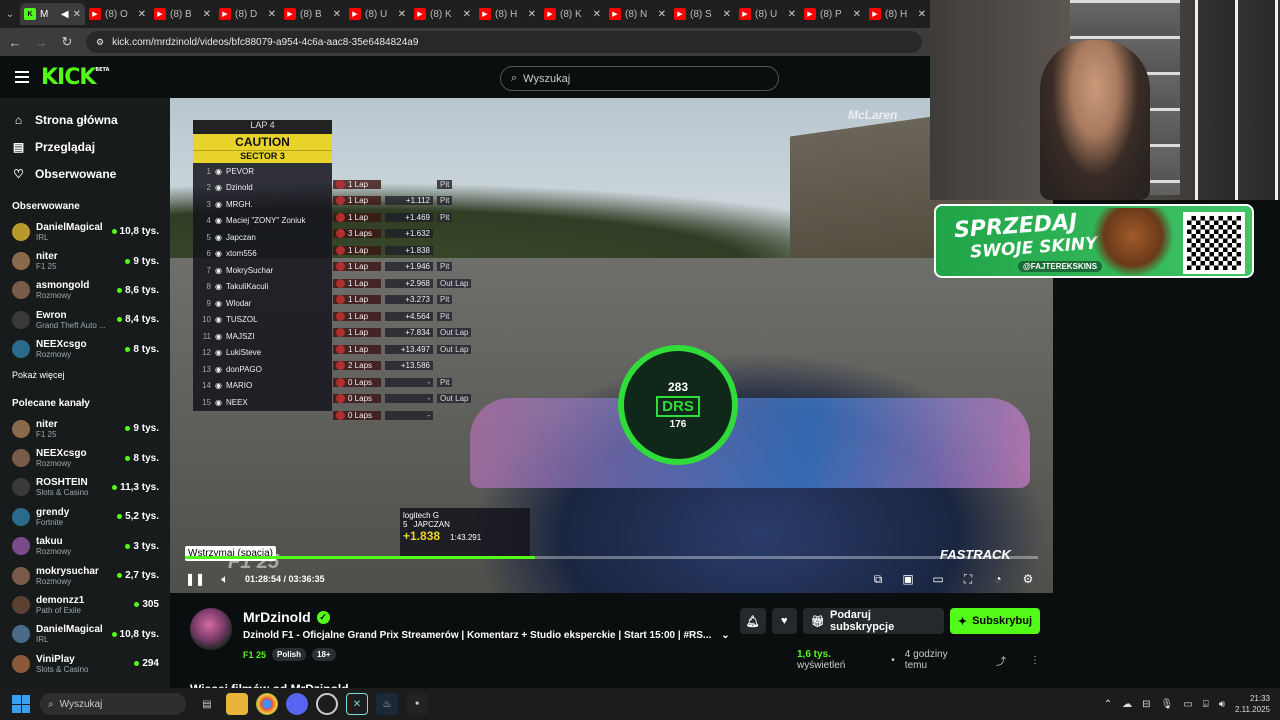 This screenshot has width=1280, height=720. Describe the element at coordinates (297, 704) in the screenshot. I see `discord-icon` at that location.